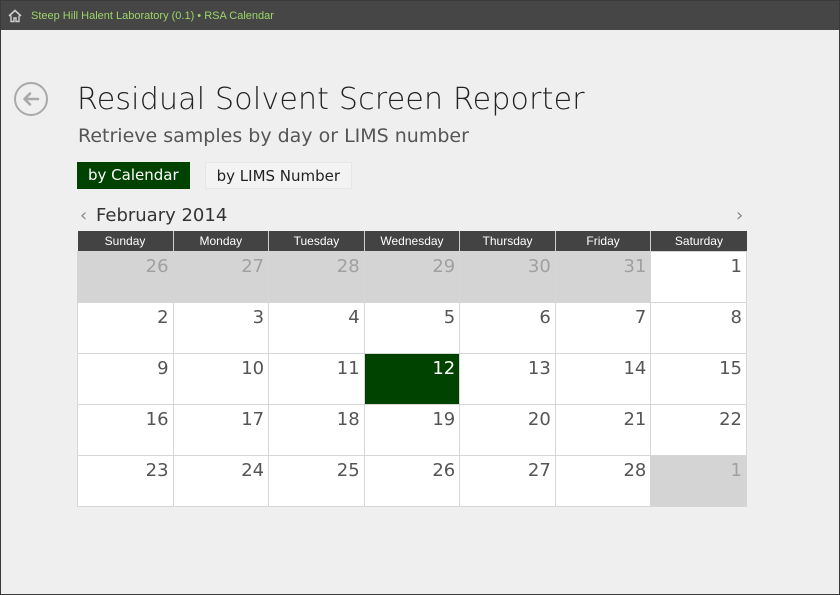 The height and width of the screenshot is (595, 840). What do you see at coordinates (539, 368) in the screenshot?
I see `day-number: 13` at bounding box center [539, 368].